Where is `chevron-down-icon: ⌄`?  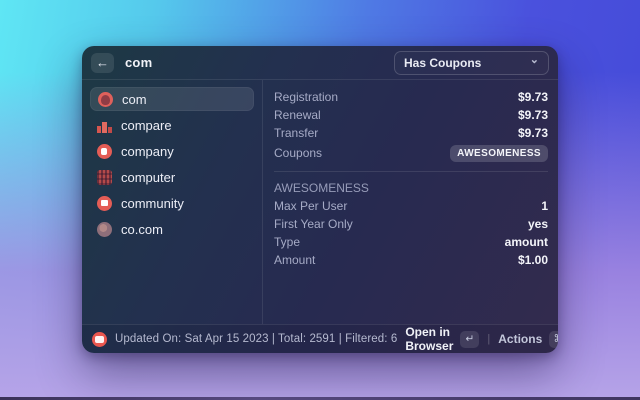
chevron-down-icon: ⌄ is located at coordinates (534, 60).